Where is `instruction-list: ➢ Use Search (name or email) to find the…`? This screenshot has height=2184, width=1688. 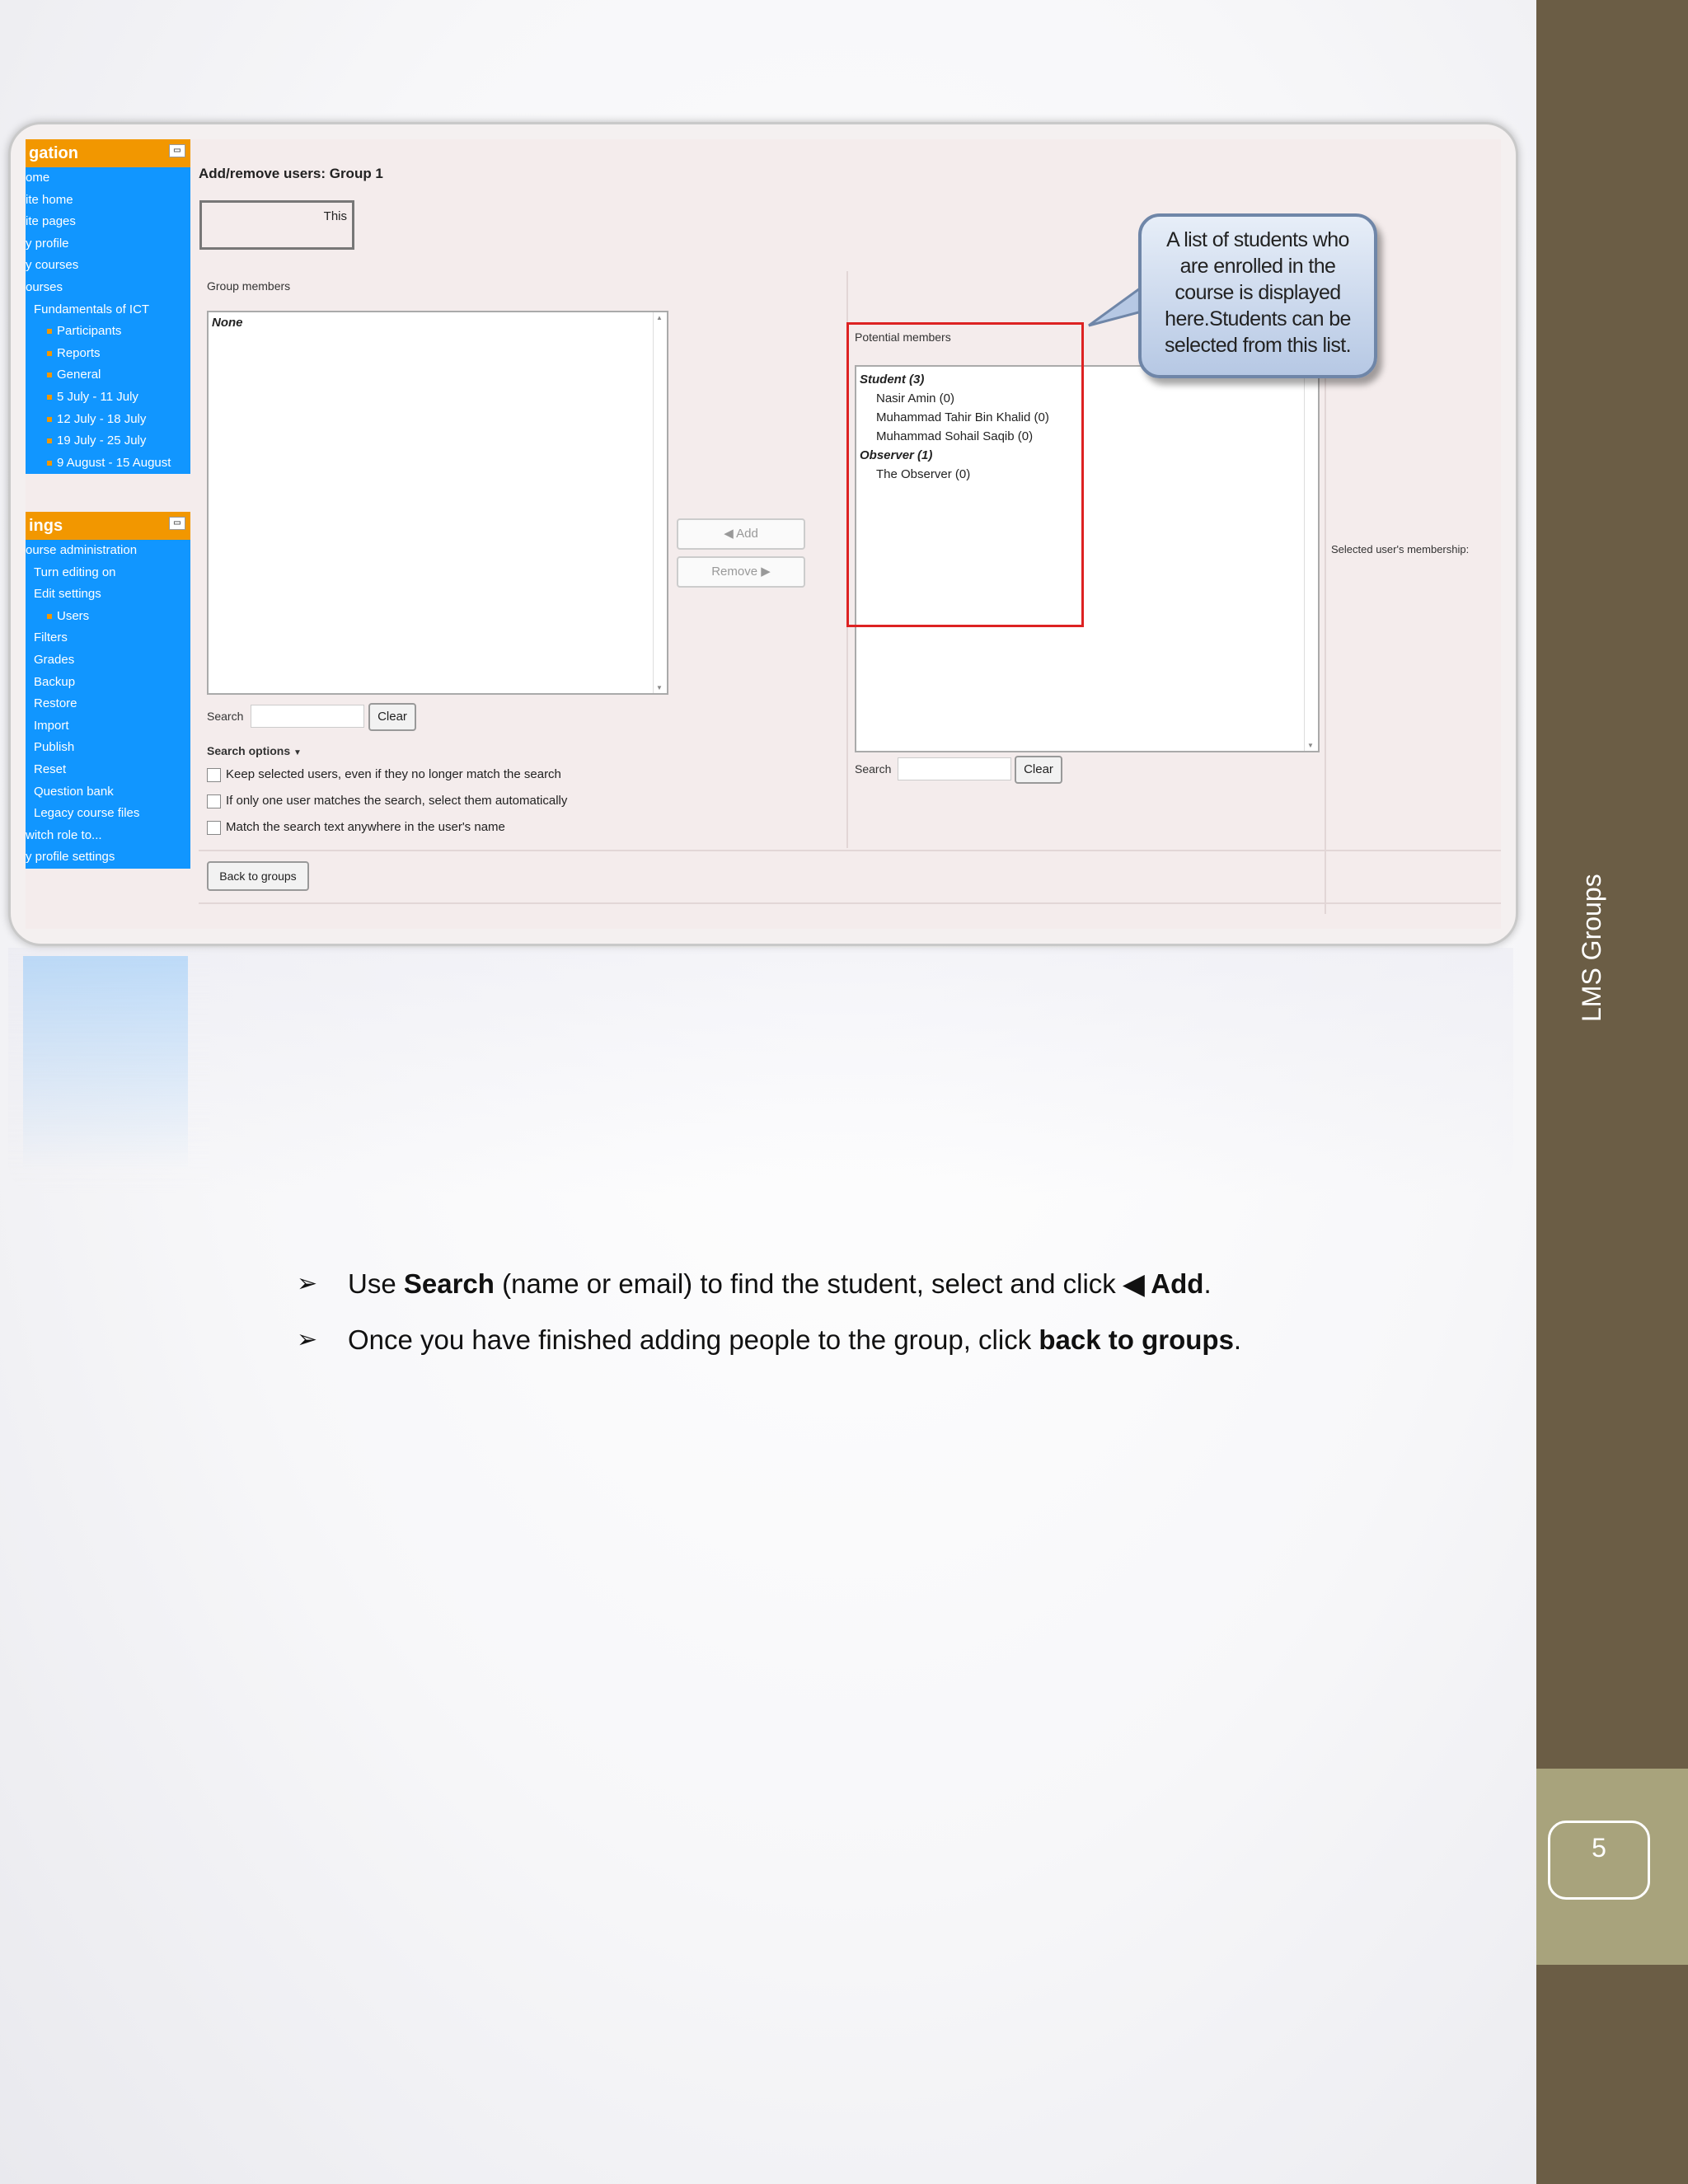 instruction-list: ➢ Use Search (name or email) to find the… is located at coordinates (769, 1319).